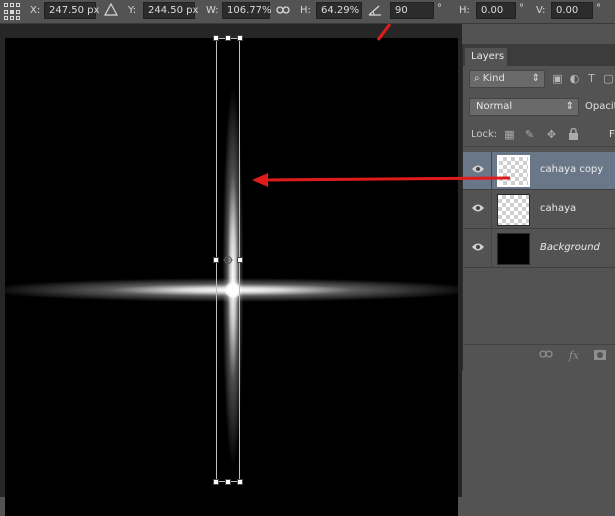 The height and width of the screenshot is (516, 615). What do you see at coordinates (496, 10) in the screenshot?
I see `horizontal-skew-field: 0.00` at bounding box center [496, 10].